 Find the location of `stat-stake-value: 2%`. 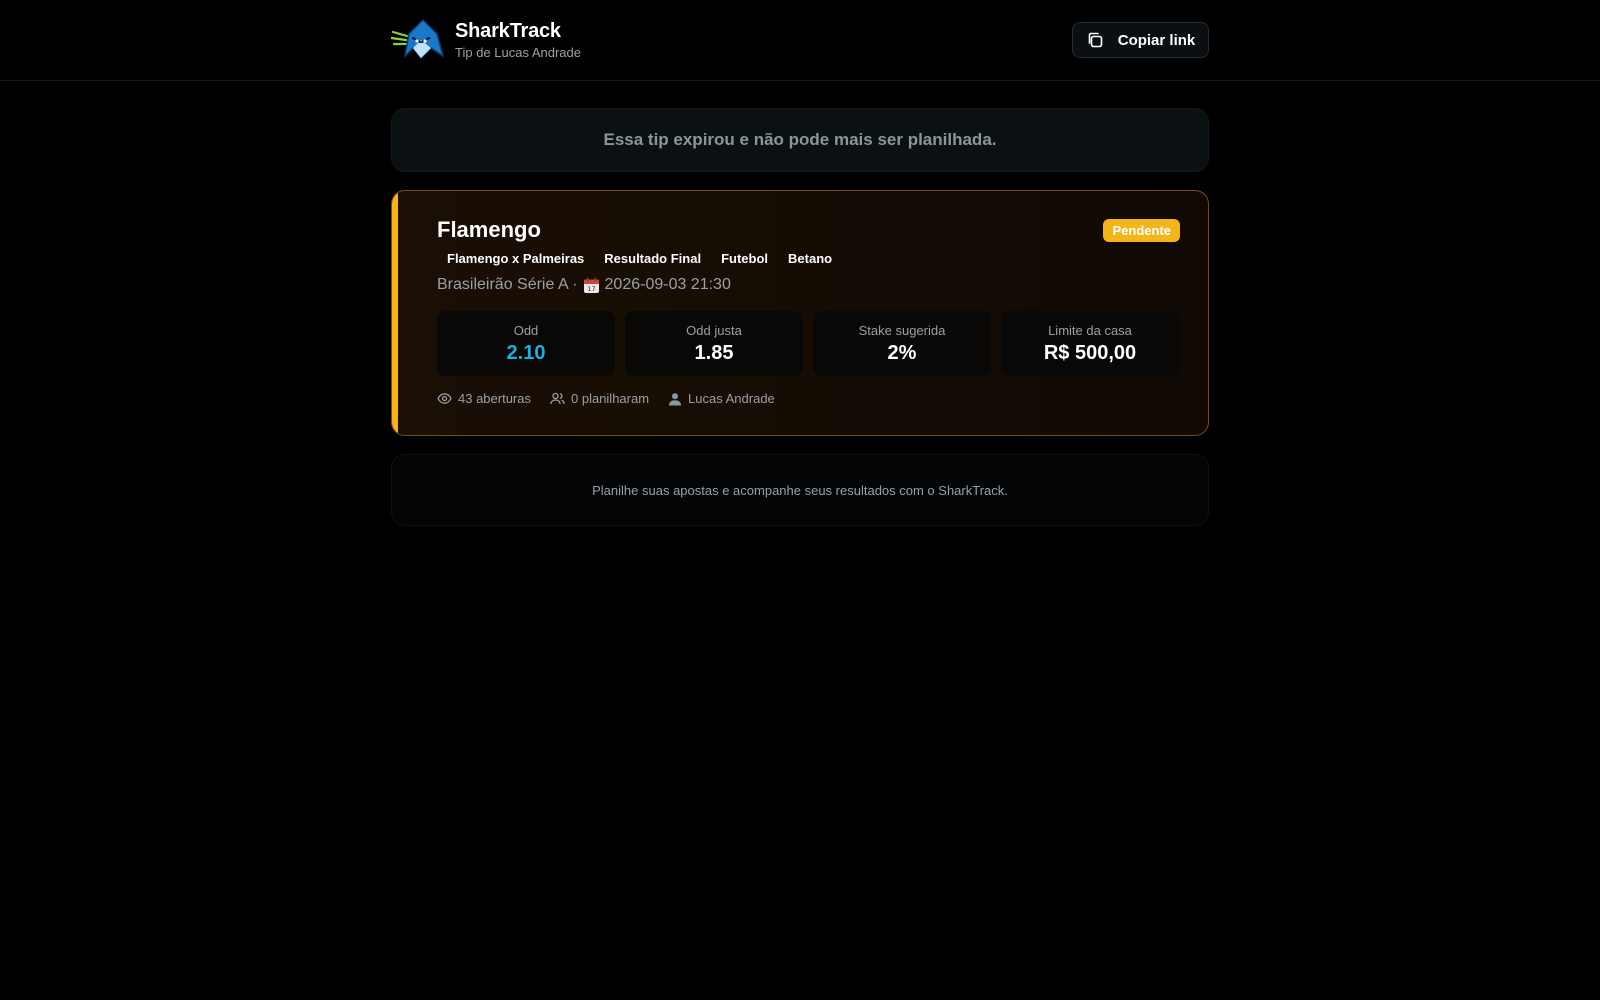

stat-stake-value: 2% is located at coordinates (902, 352).